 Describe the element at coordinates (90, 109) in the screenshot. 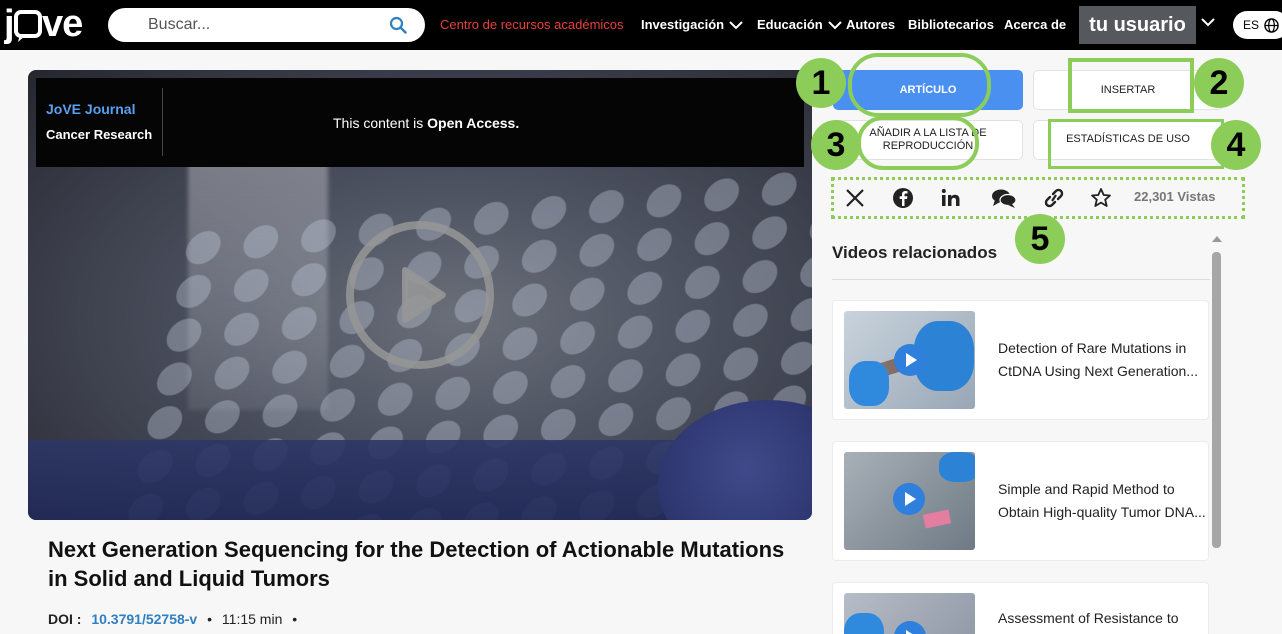

I see `journal-name: JoVE Journal` at that location.